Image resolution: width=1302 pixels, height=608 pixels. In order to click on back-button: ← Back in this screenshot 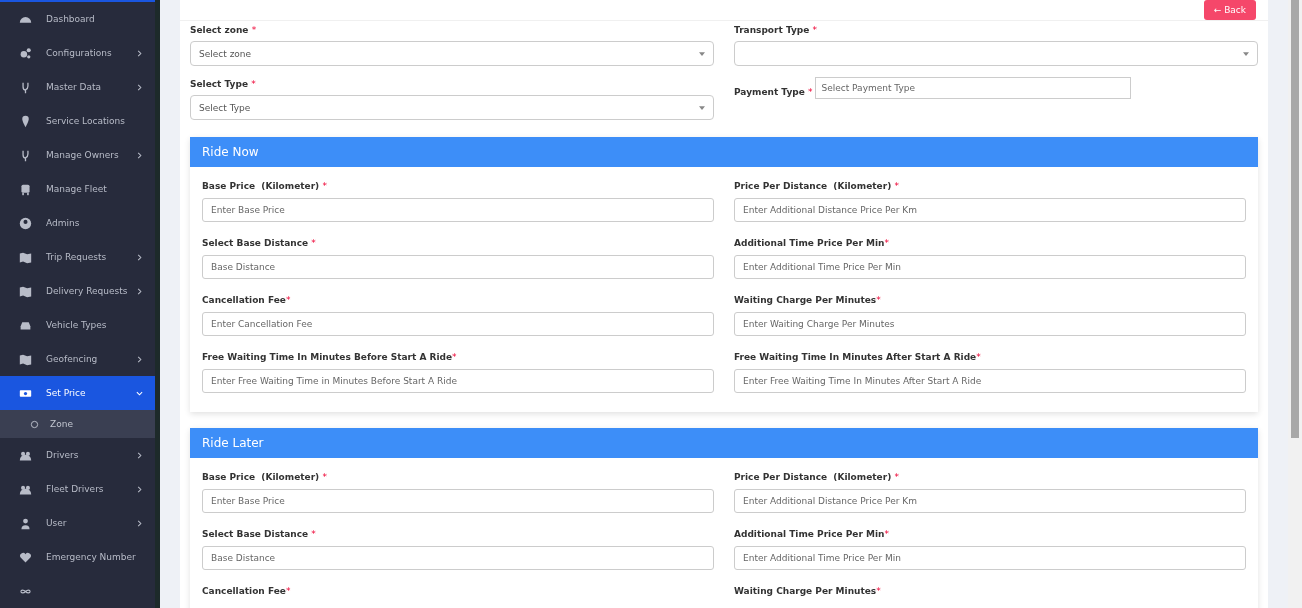, I will do `click(1229, 10)`.